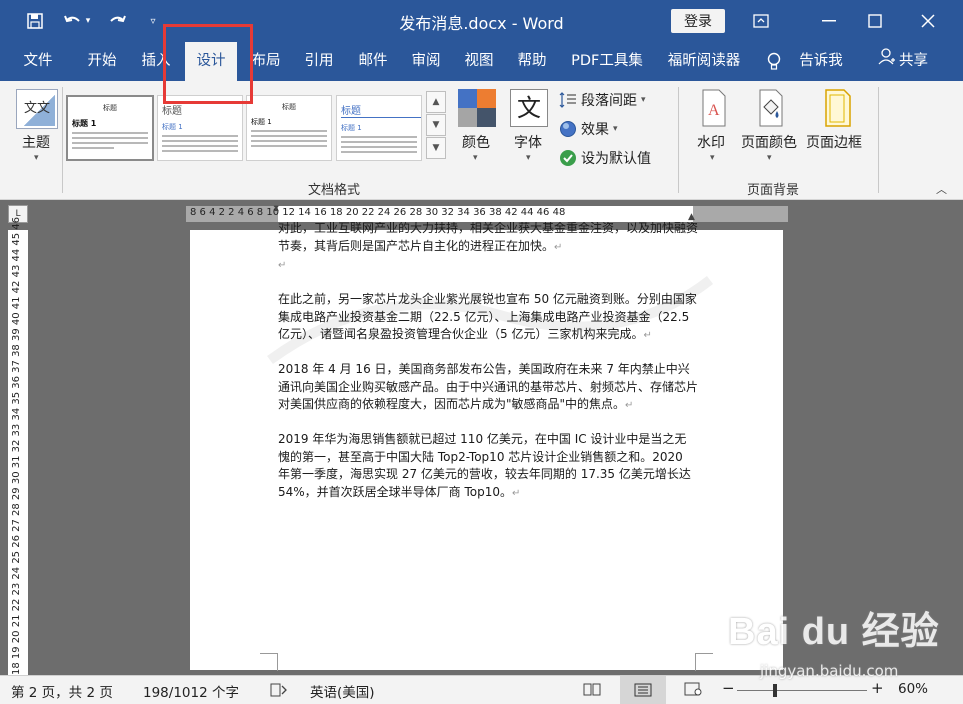 Image resolution: width=963 pixels, height=704 pixels. Describe the element at coordinates (156, 61) in the screenshot. I see `tab-insert: 插入` at that location.